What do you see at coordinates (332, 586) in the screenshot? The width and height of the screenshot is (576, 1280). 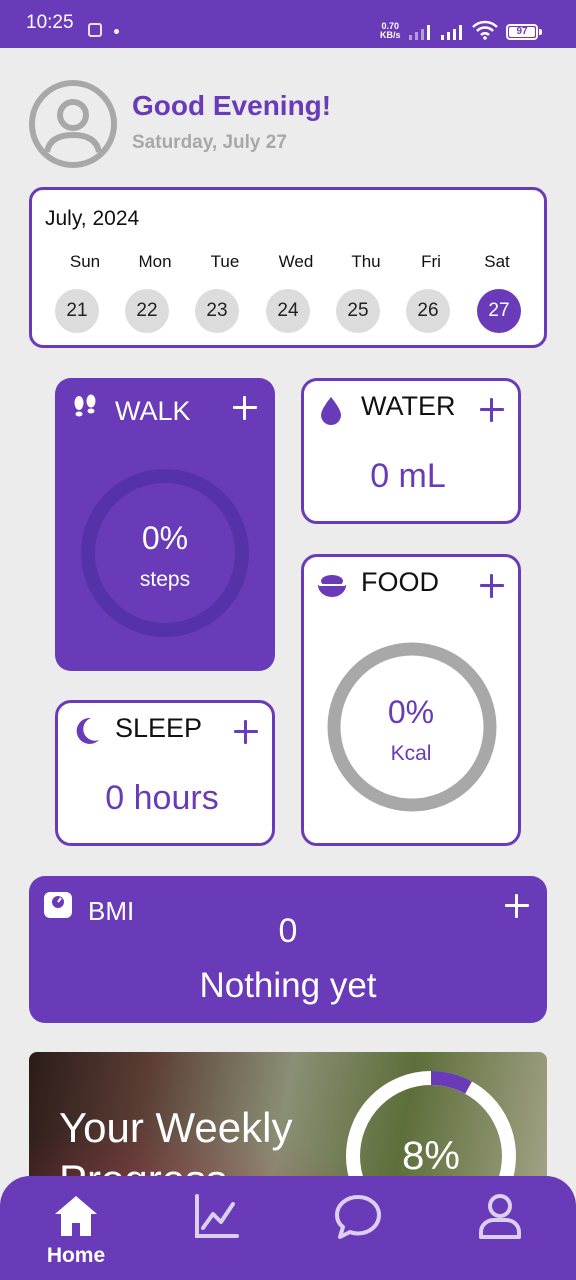 I see `food-bowl-icon` at bounding box center [332, 586].